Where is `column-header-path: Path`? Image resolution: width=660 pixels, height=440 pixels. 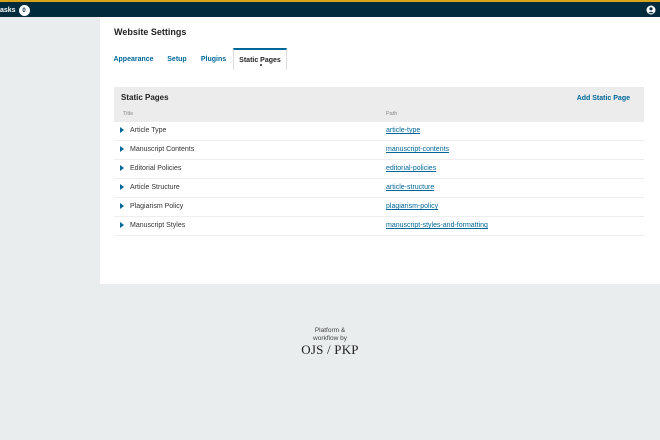 column-header-path: Path is located at coordinates (392, 114).